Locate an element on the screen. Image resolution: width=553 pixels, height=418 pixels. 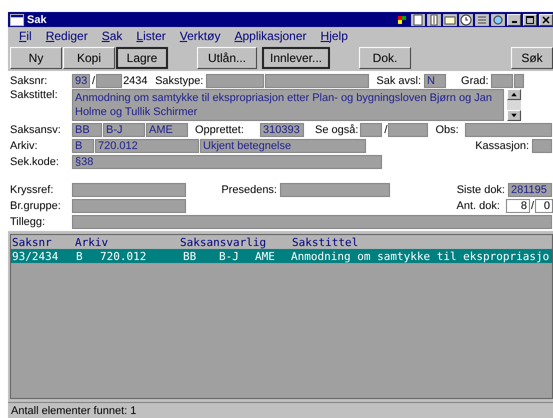
toolbar-button: Søk is located at coordinates (532, 57).